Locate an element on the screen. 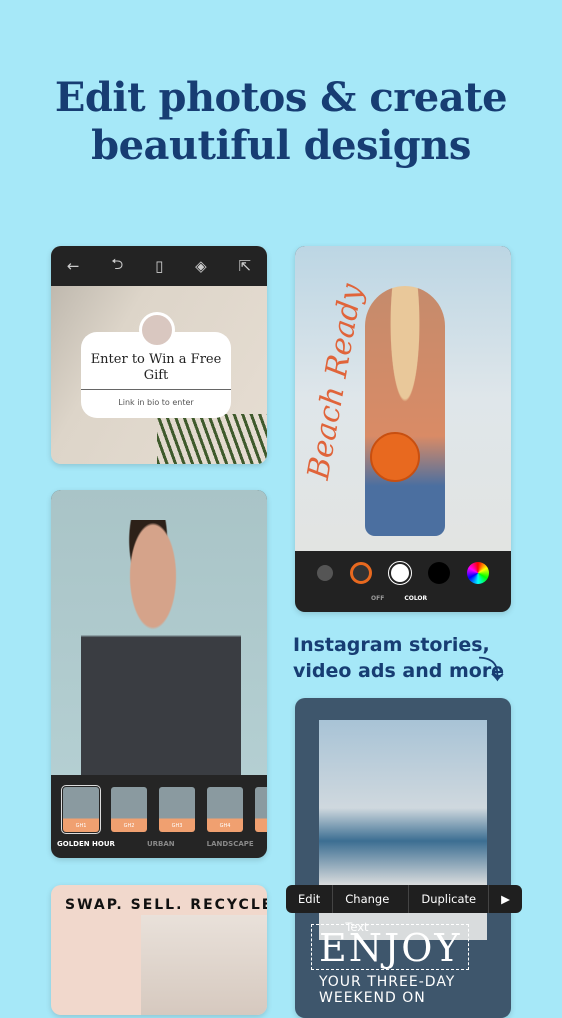 The width and height of the screenshot is (562, 1018). portrait-photo is located at coordinates (159, 632).